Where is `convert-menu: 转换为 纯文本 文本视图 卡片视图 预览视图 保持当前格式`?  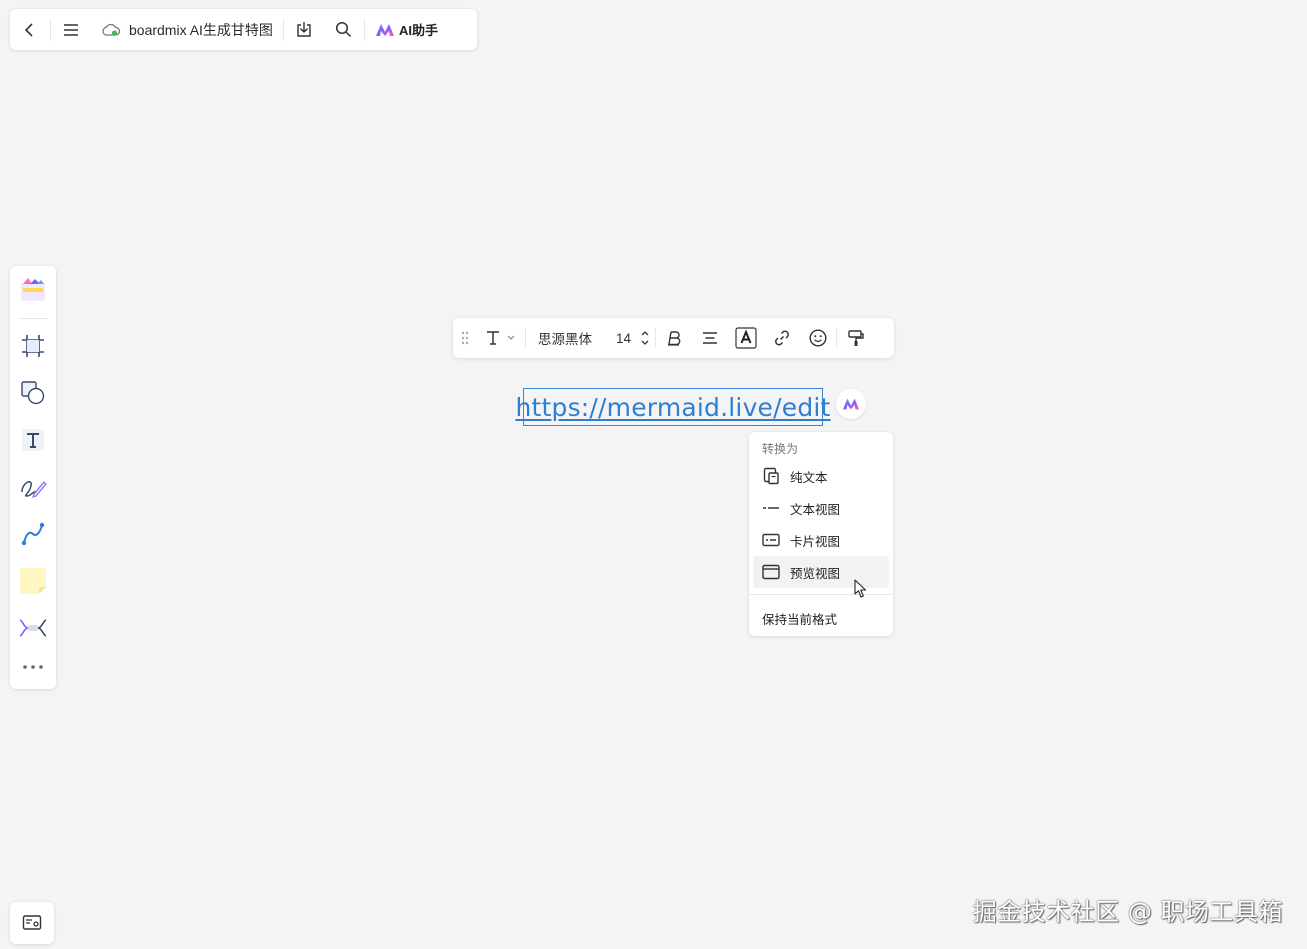
convert-menu: 转换为 纯文本 文本视图 卡片视图 预览视图 保持当前格式 is located at coordinates (821, 534).